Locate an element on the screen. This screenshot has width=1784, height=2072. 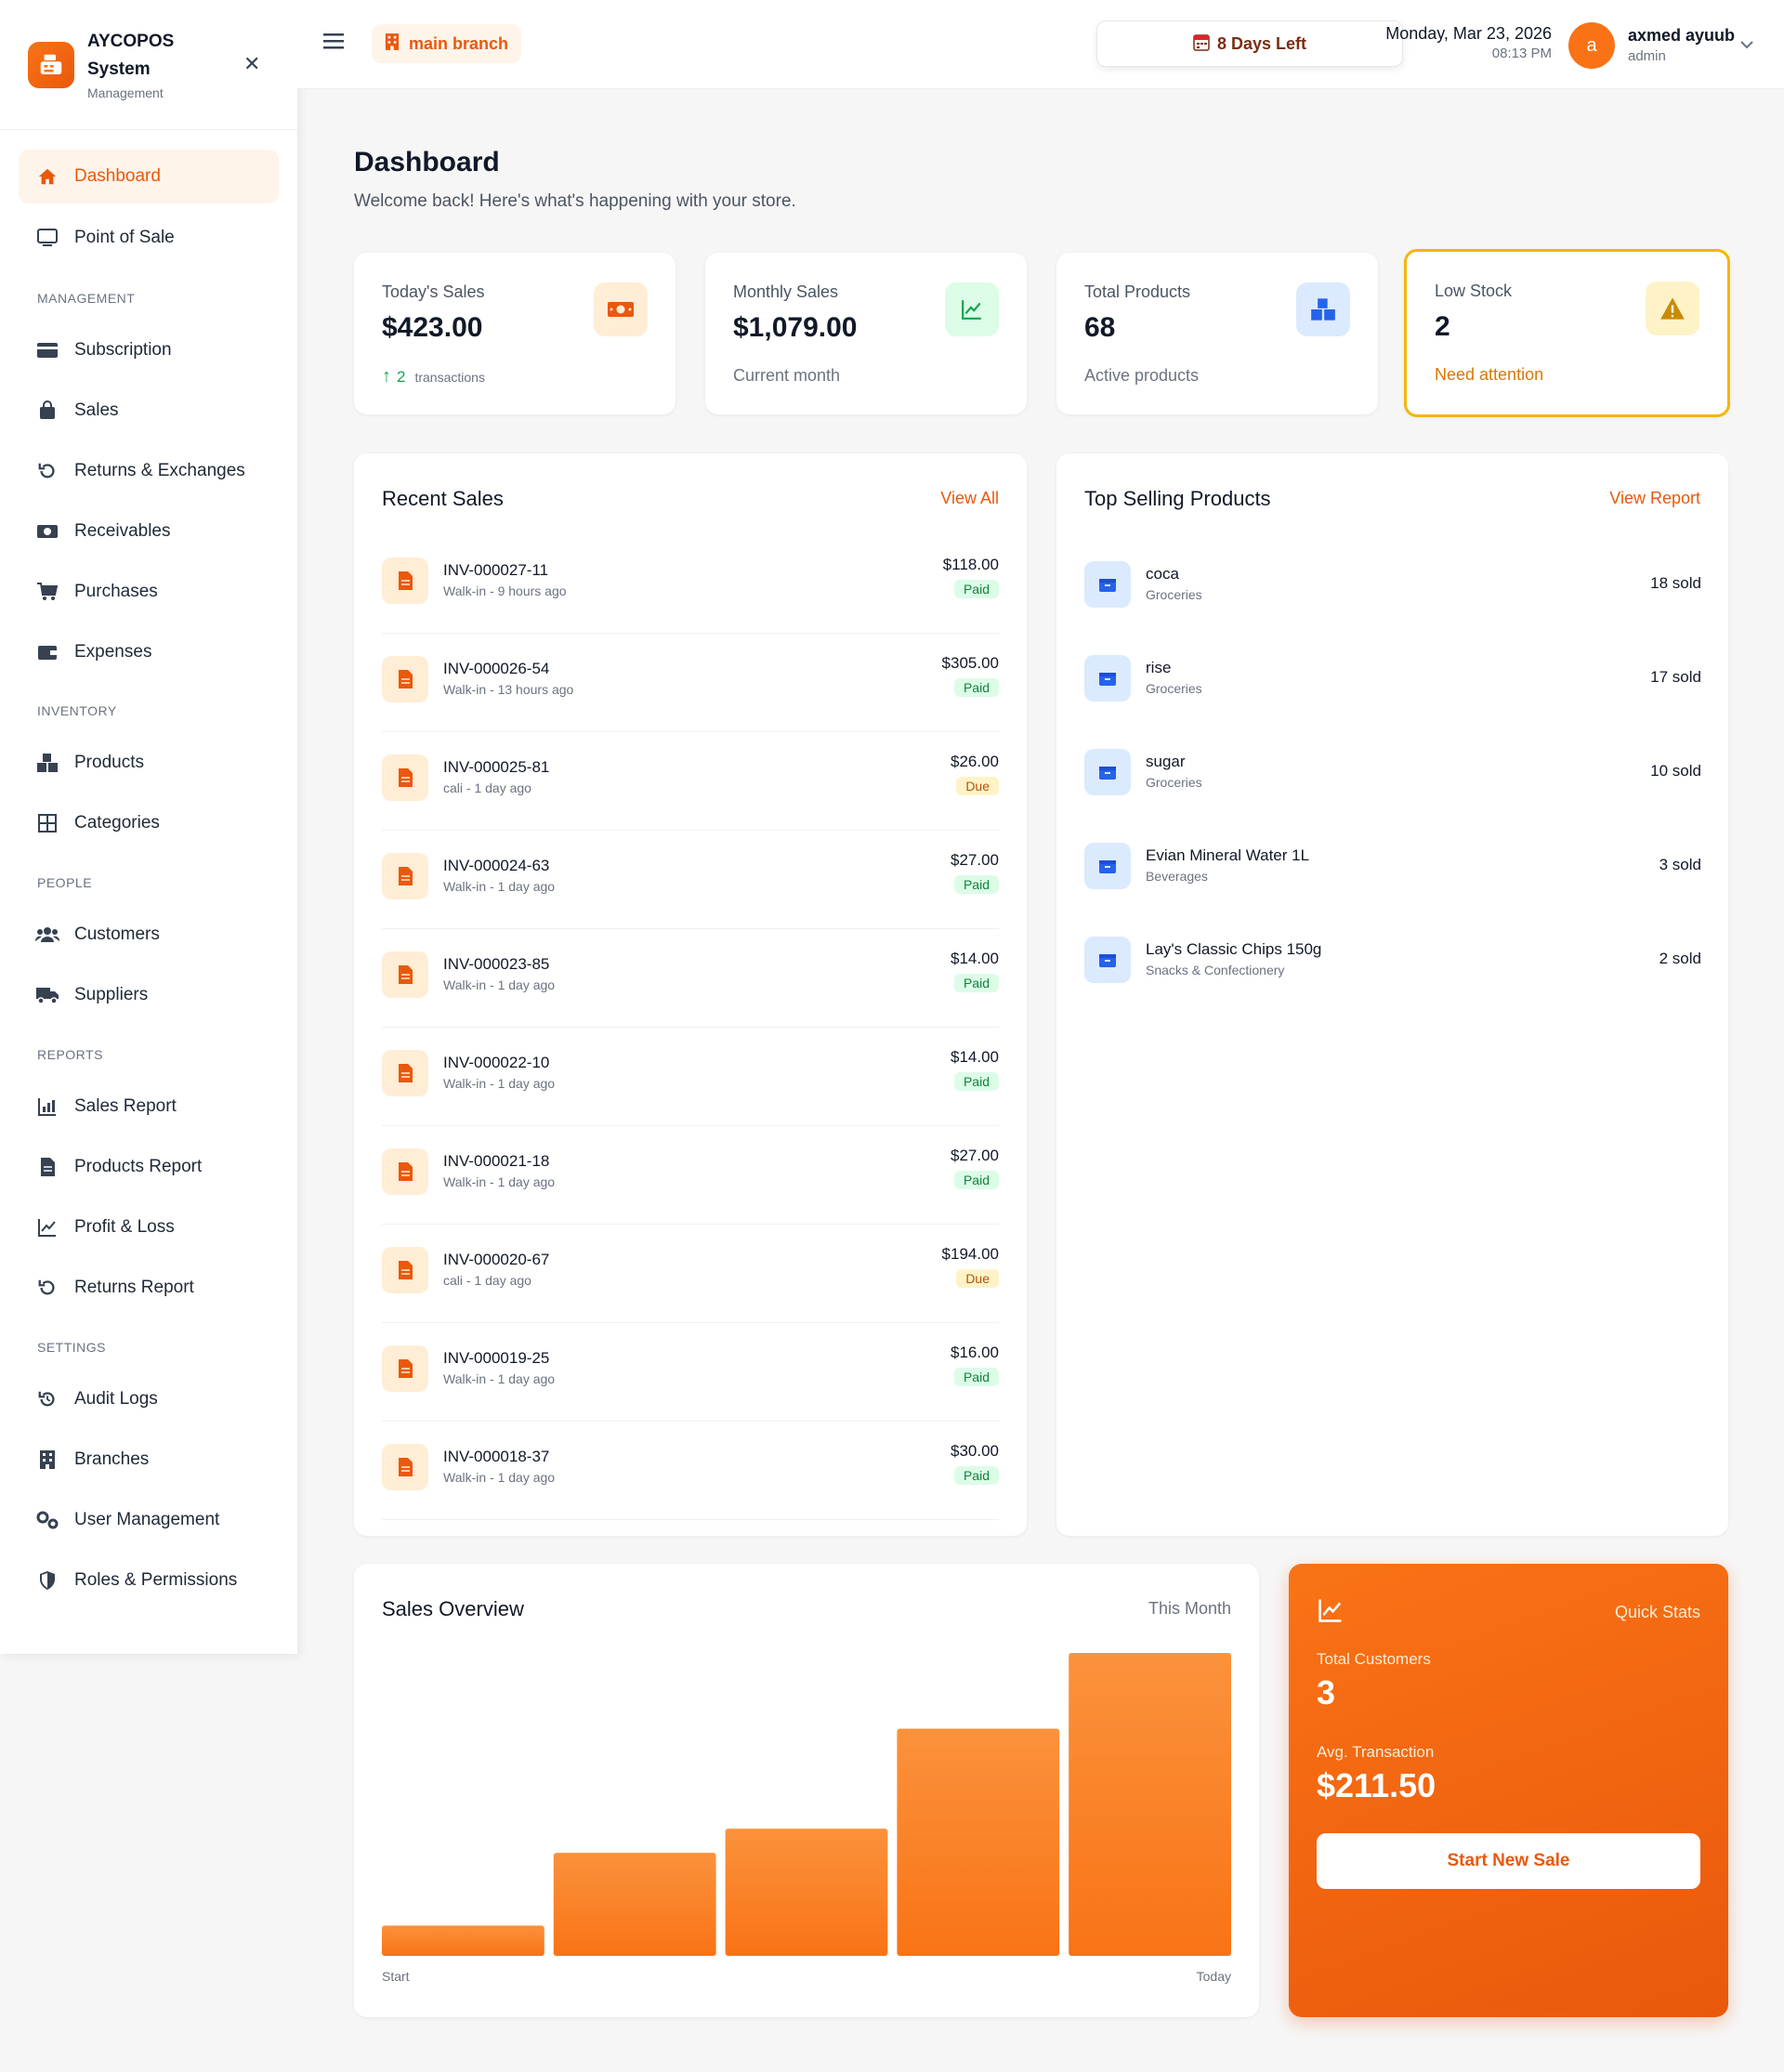
stat-foot: Current month is located at coordinates (787, 375).